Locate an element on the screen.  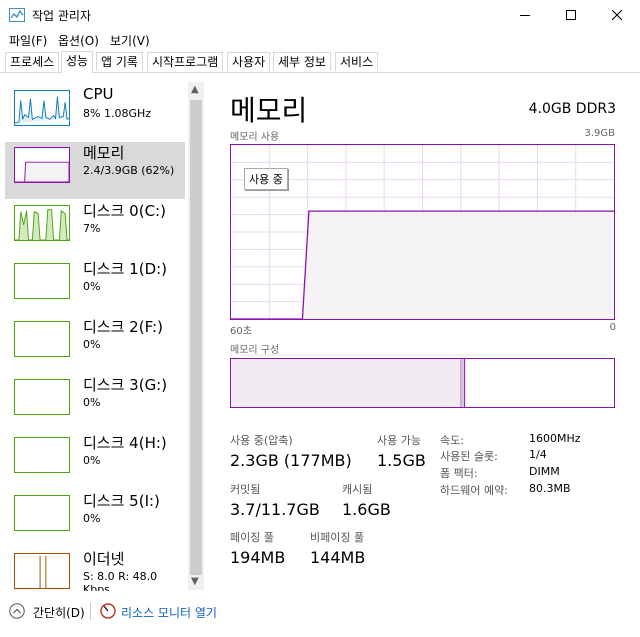
usage-graph-label: 메모리 사용 is located at coordinates (255, 137).